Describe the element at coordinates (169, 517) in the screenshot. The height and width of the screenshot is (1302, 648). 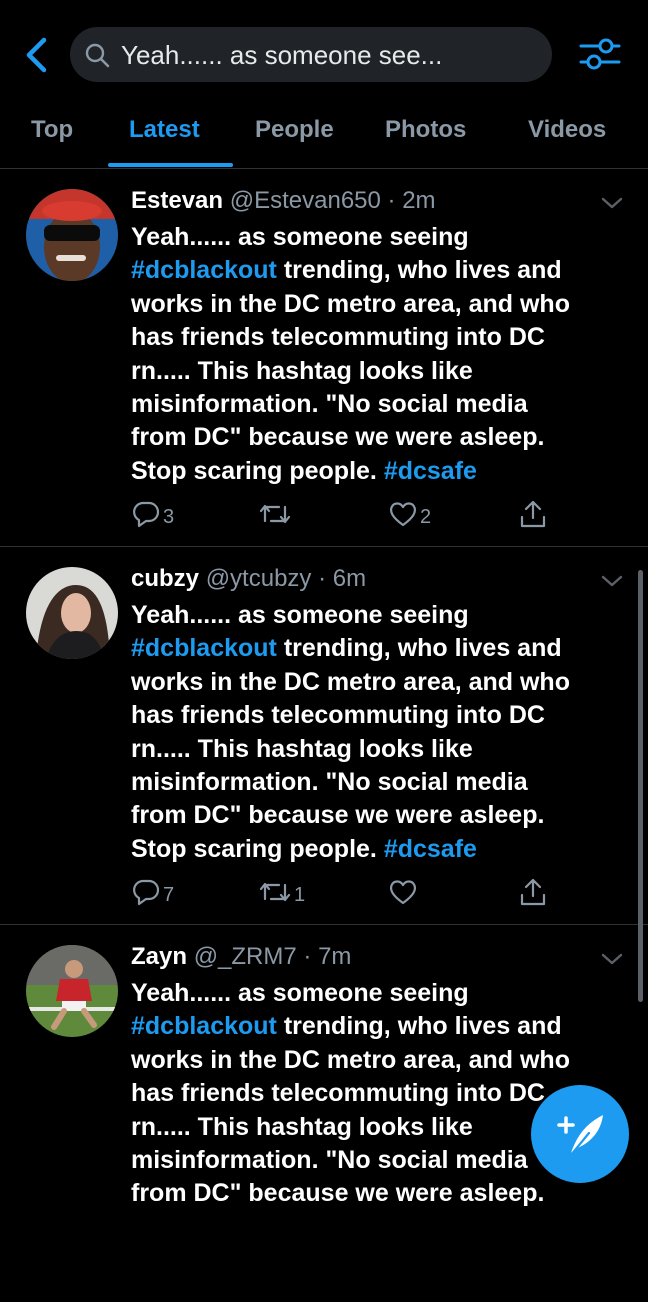
I see `reply-count: 3` at that location.